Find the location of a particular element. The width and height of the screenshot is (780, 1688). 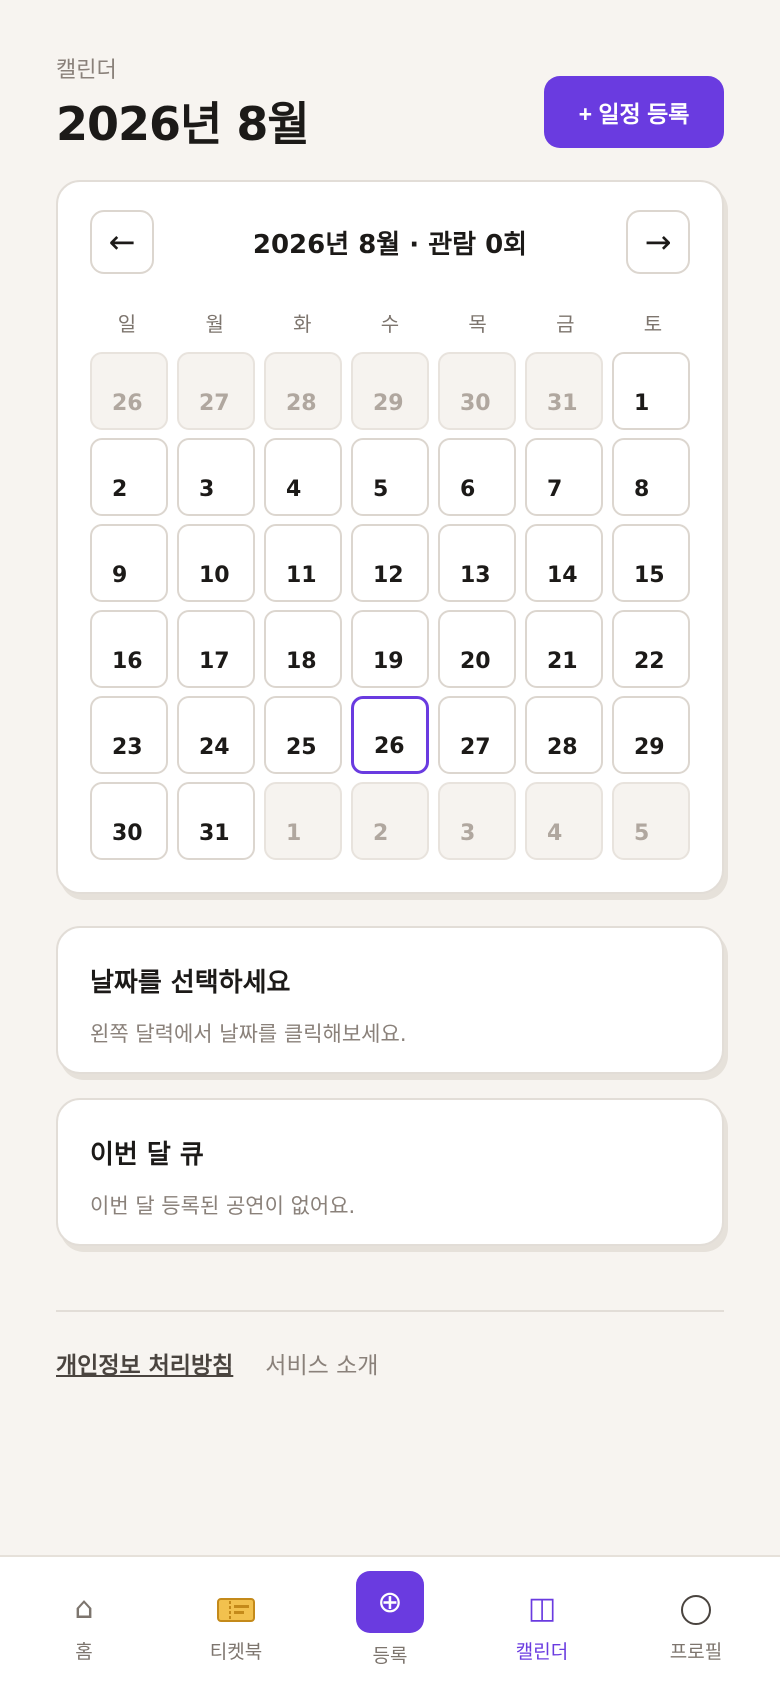

calendar-day: 6 is located at coordinates (477, 477).